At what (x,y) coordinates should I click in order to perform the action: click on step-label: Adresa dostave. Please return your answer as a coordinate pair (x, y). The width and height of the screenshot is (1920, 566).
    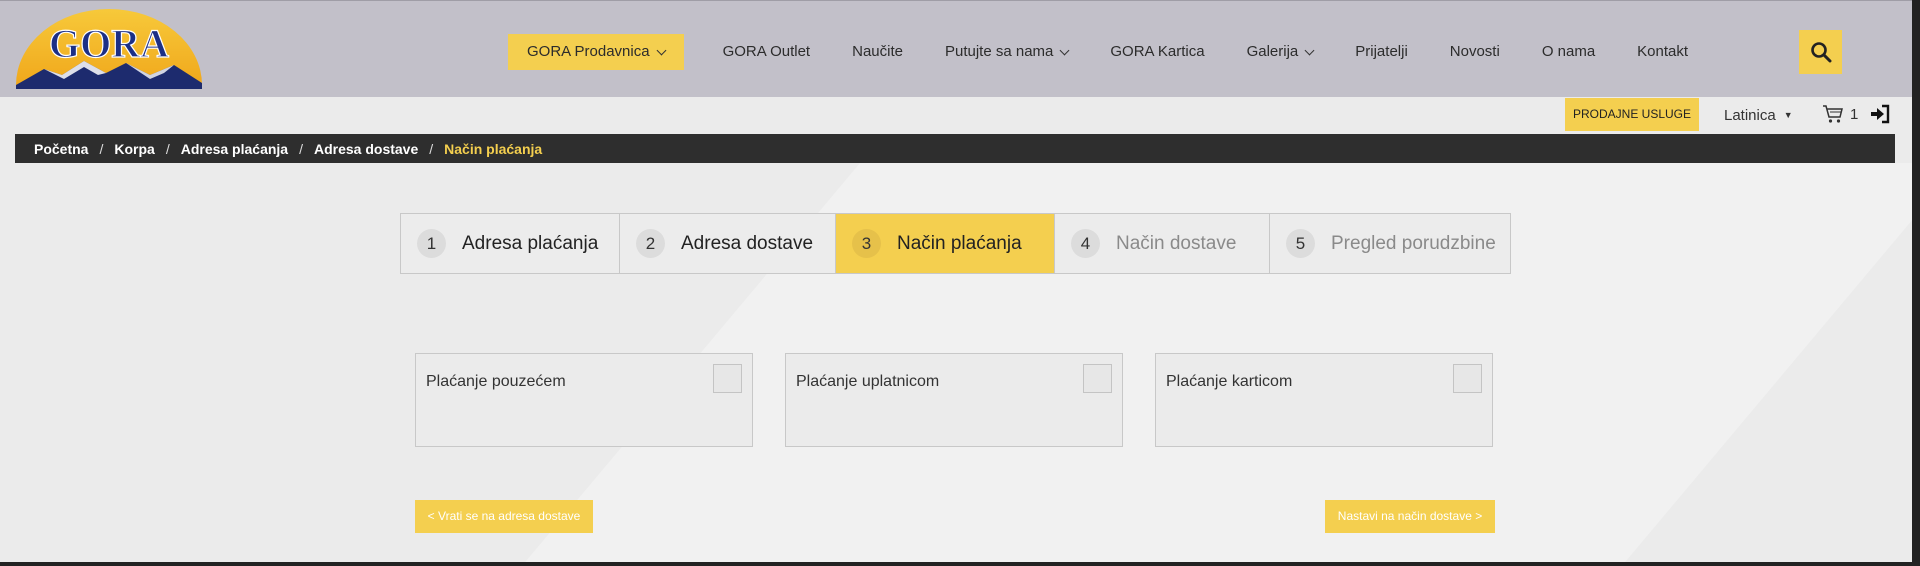
    Looking at the image, I should click on (747, 243).